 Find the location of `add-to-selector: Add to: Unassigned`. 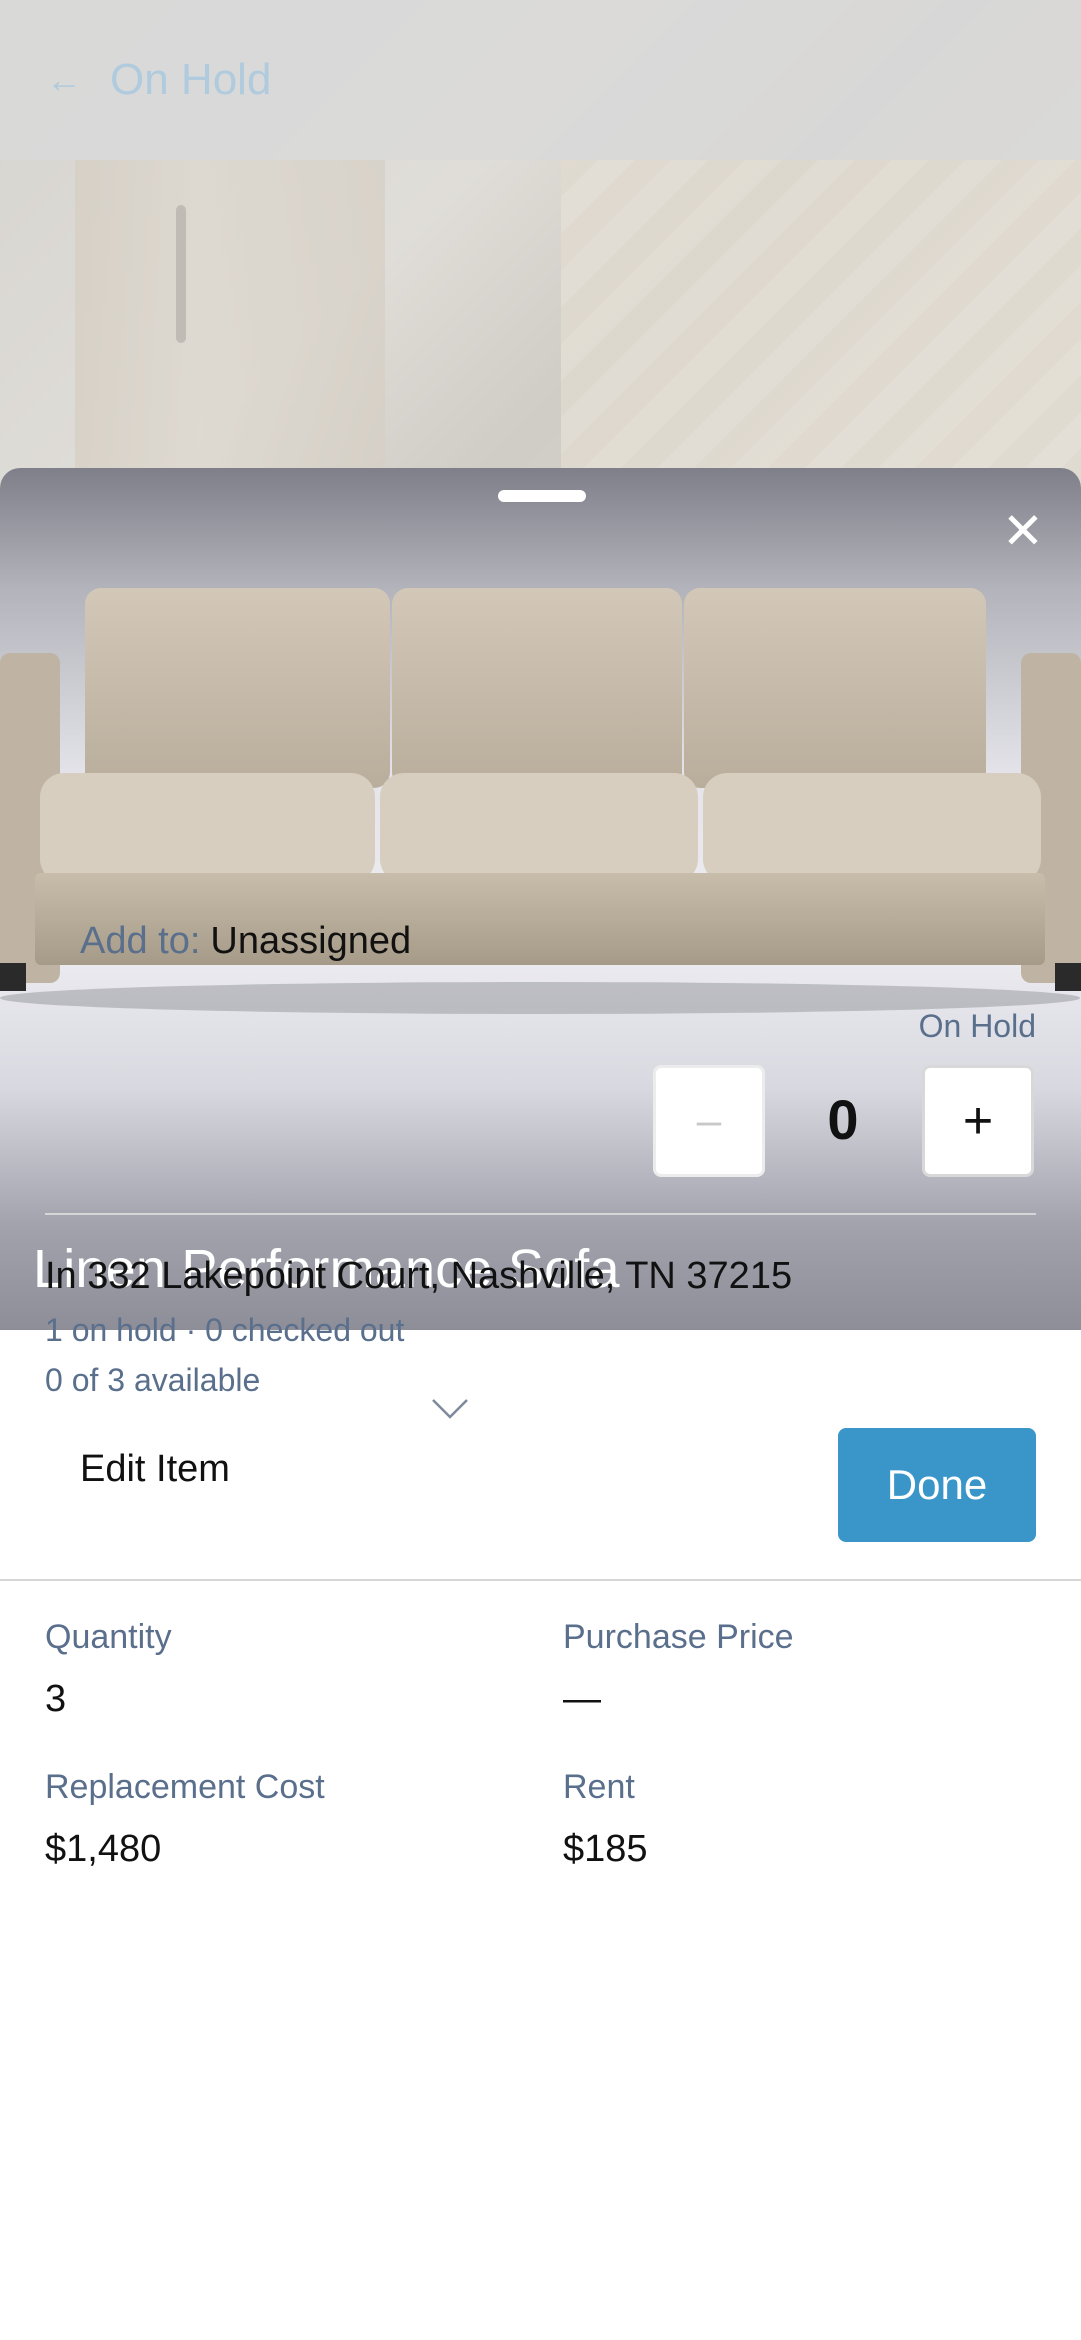

add-to-selector: Add to: Unassigned is located at coordinates (245, 941).